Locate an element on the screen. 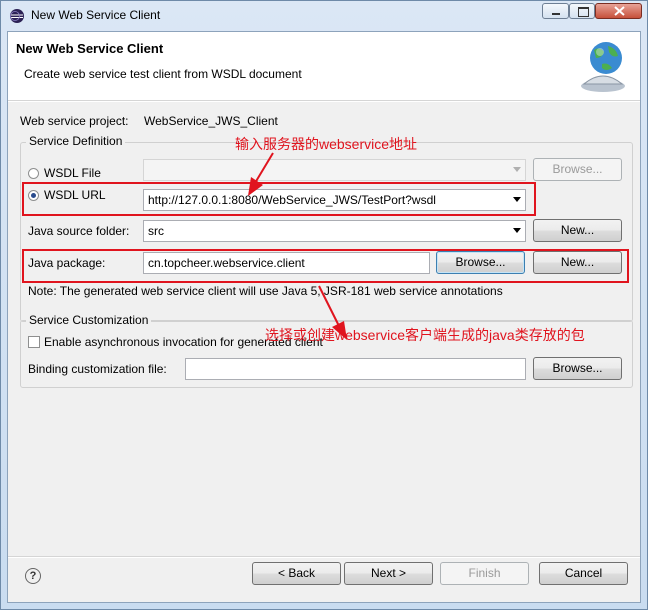 The height and width of the screenshot is (610, 648). package-annotation-arrow is located at coordinates (329, 306).